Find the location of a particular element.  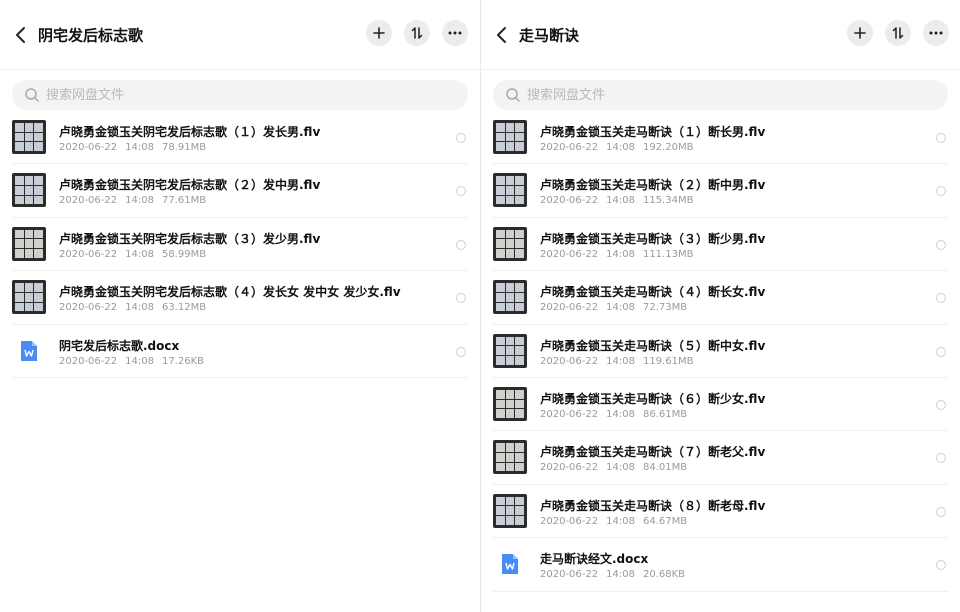

file-size: 84.01MB is located at coordinates (665, 468).